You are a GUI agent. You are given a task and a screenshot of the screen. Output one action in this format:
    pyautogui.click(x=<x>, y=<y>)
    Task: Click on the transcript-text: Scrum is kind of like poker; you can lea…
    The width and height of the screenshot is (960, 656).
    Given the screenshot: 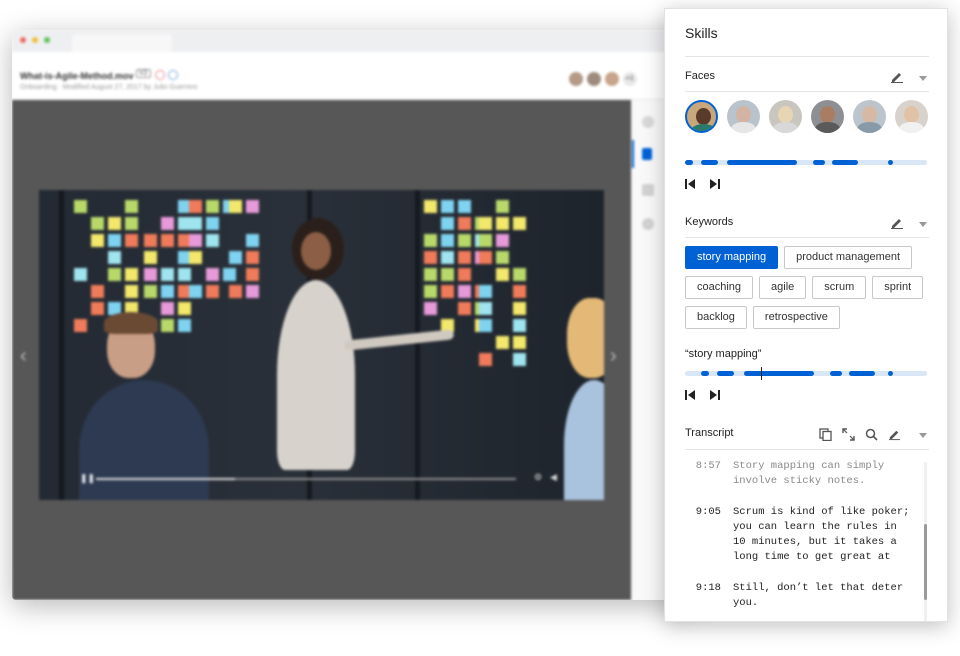 What is the action you would take?
    pyautogui.click(x=821, y=534)
    